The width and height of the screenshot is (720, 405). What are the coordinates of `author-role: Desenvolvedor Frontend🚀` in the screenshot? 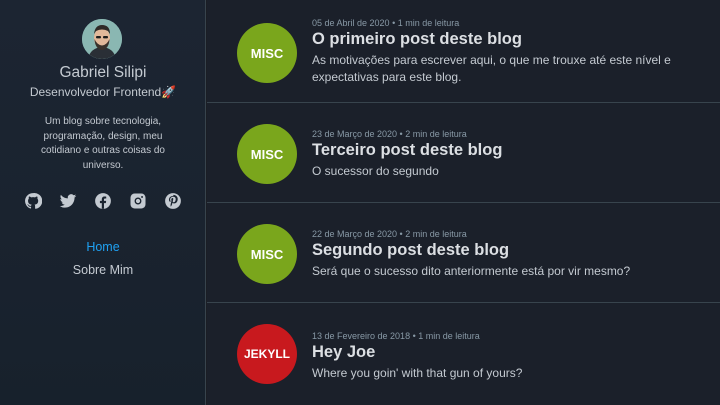 It's located at (103, 92).